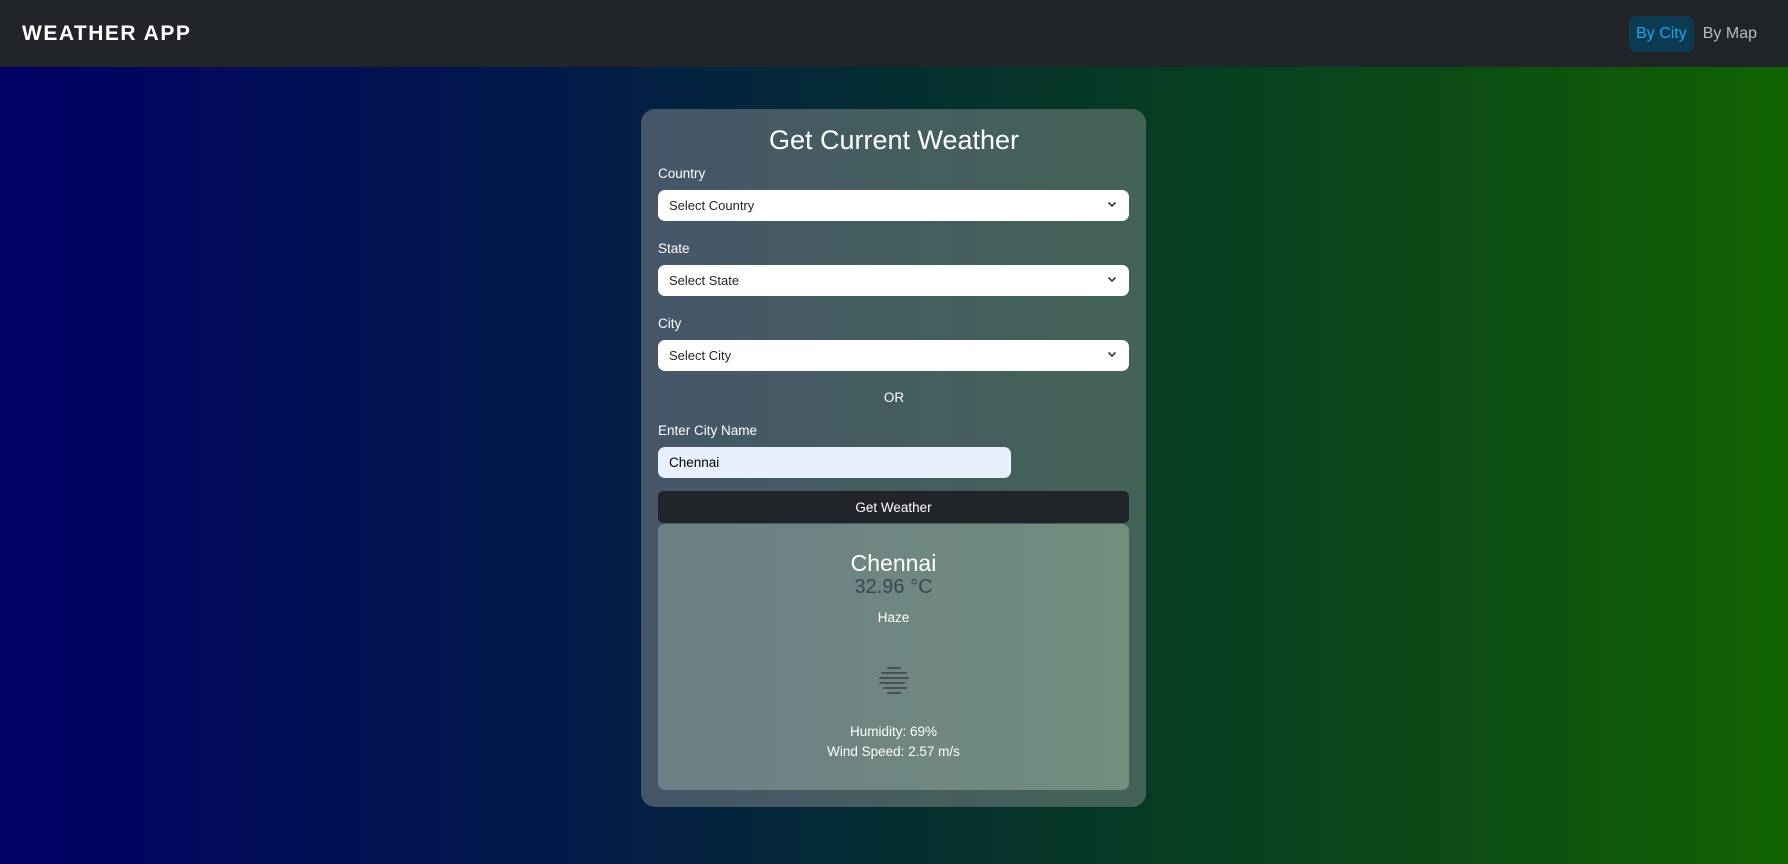 The height and width of the screenshot is (864, 1788). Describe the element at coordinates (106, 34) in the screenshot. I see `app-brand: WEATHER APP` at that location.